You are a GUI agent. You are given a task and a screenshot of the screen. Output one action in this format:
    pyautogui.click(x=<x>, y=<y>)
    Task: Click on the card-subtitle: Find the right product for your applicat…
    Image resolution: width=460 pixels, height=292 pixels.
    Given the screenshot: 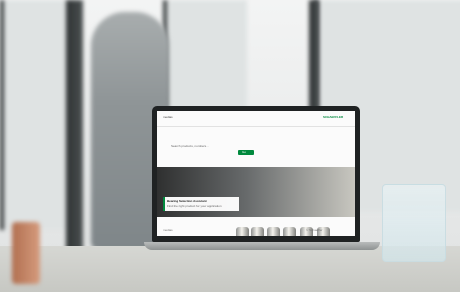 What is the action you would take?
    pyautogui.click(x=194, y=206)
    